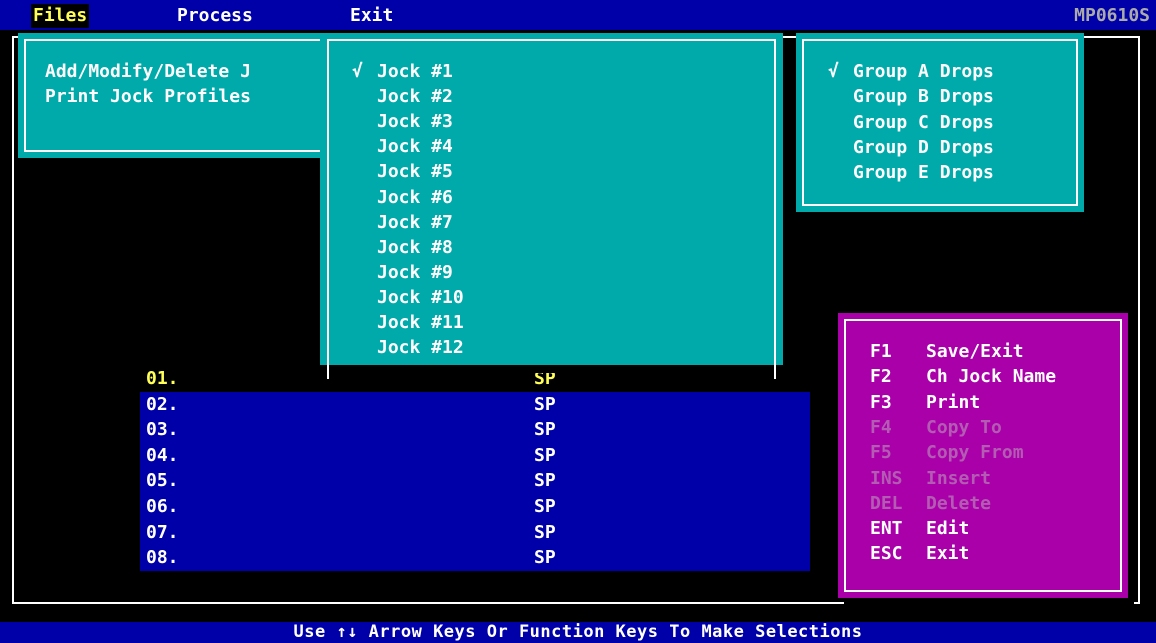  Describe the element at coordinates (415, 71) in the screenshot. I see `jock-item: Jock #1` at that location.